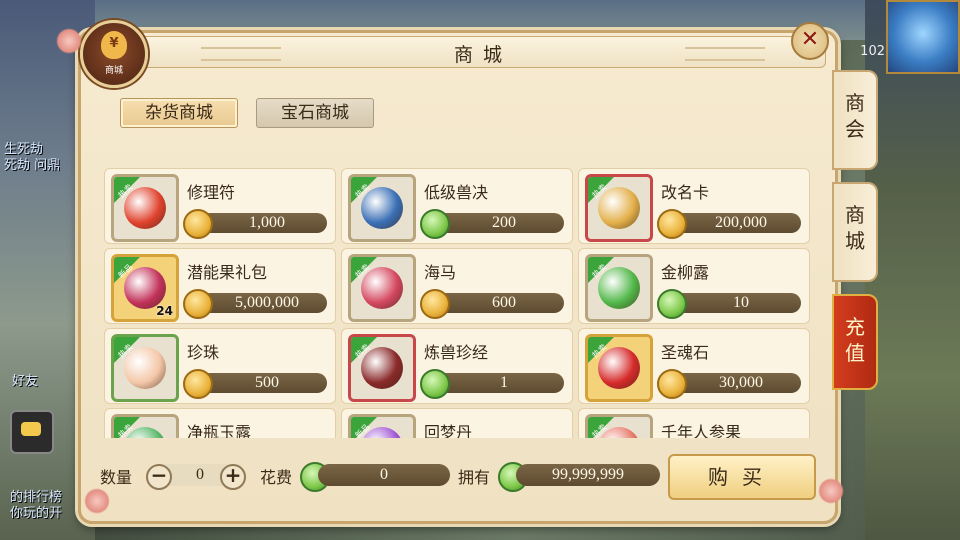 This screenshot has width=960, height=540. I want to click on increase-button: +, so click(233, 476).